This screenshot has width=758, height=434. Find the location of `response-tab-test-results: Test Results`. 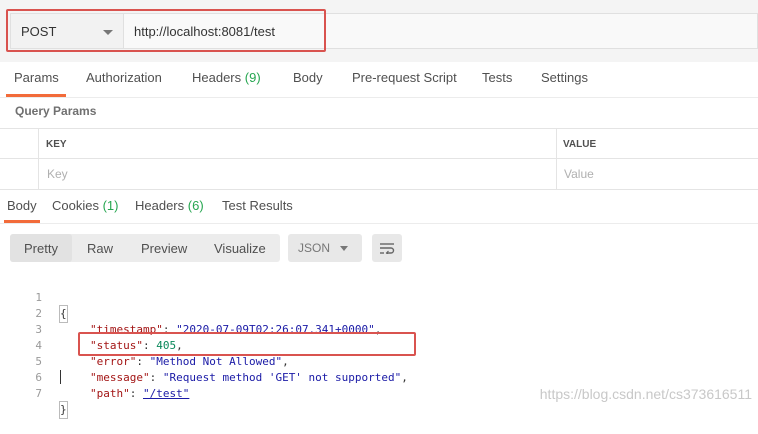

response-tab-test-results: Test Results is located at coordinates (257, 205).